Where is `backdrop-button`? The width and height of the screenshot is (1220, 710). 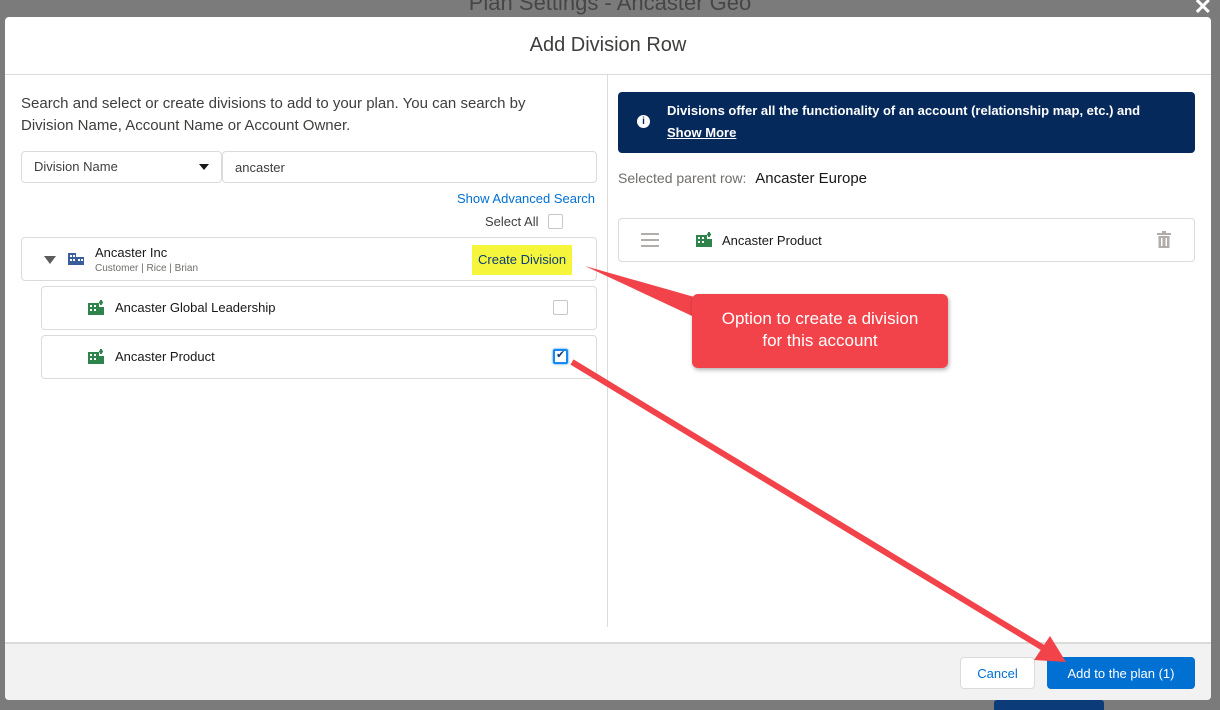 backdrop-button is located at coordinates (1049, 705).